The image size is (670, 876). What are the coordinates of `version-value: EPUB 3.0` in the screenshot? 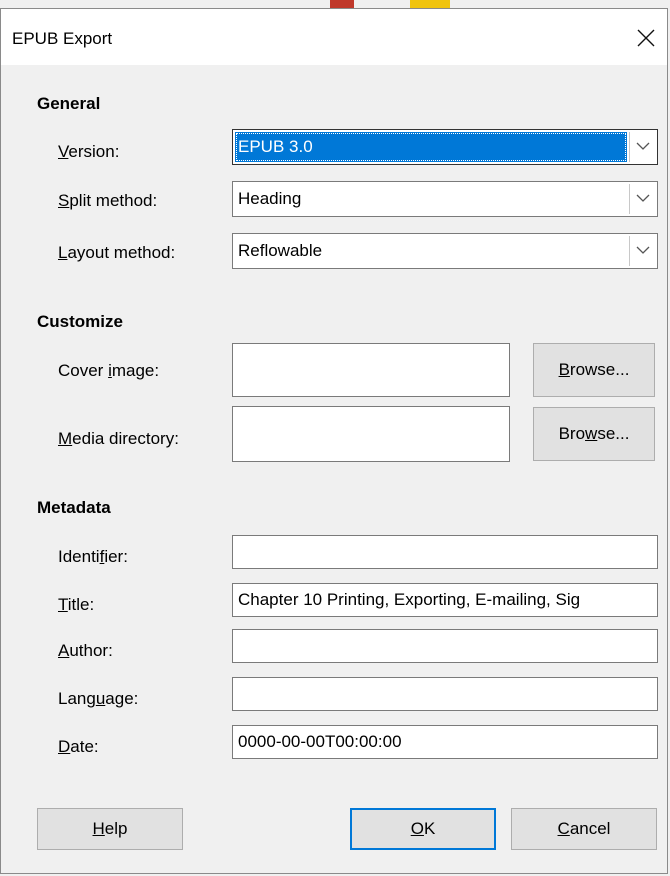 It's located at (275, 146).